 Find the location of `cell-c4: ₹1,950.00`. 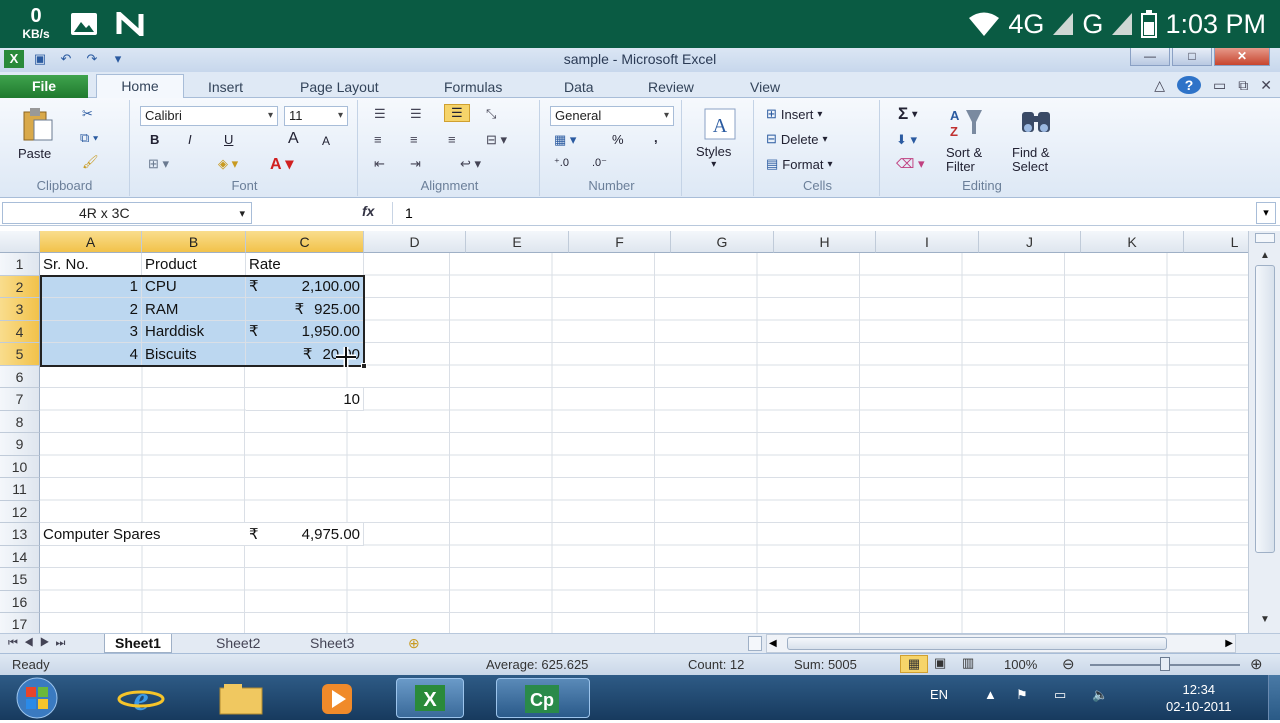

cell-c4: ₹1,950.00 is located at coordinates (305, 332).